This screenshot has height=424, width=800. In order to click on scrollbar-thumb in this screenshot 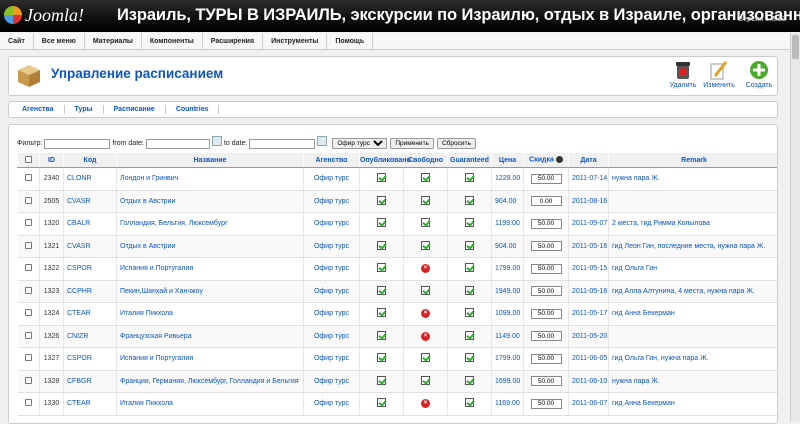, I will do `click(795, 47)`.